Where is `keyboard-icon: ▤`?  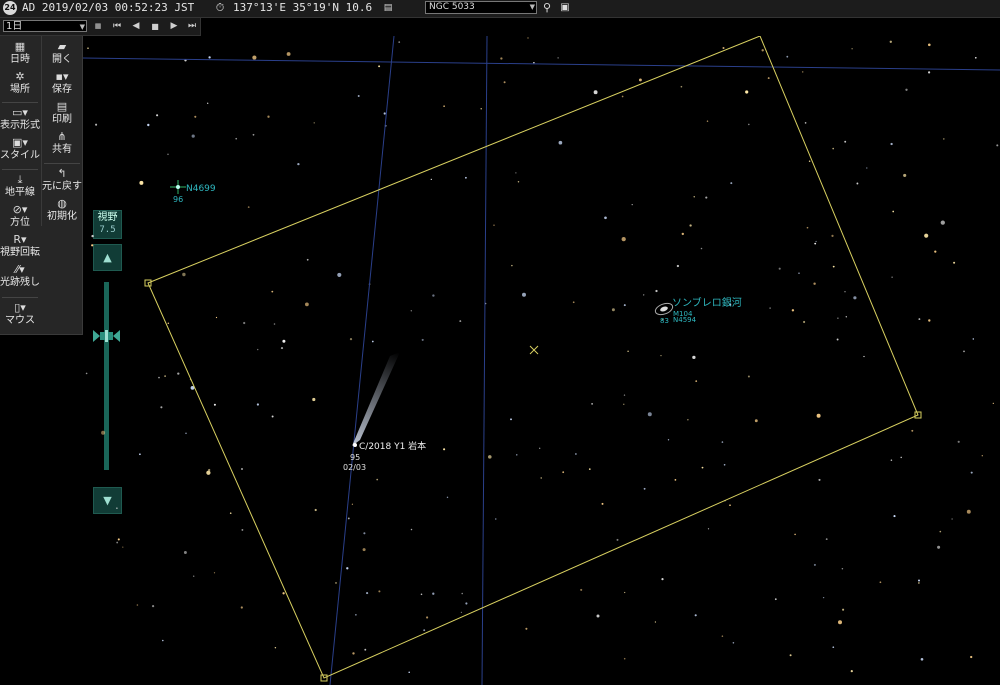 keyboard-icon: ▤ is located at coordinates (388, 8).